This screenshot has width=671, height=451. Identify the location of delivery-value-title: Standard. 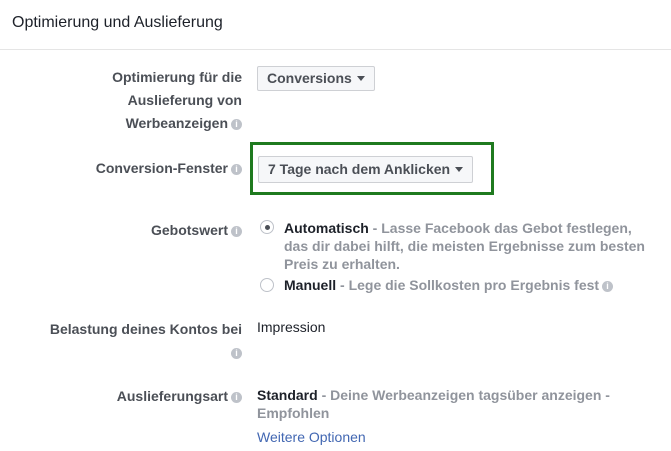
(287, 395).